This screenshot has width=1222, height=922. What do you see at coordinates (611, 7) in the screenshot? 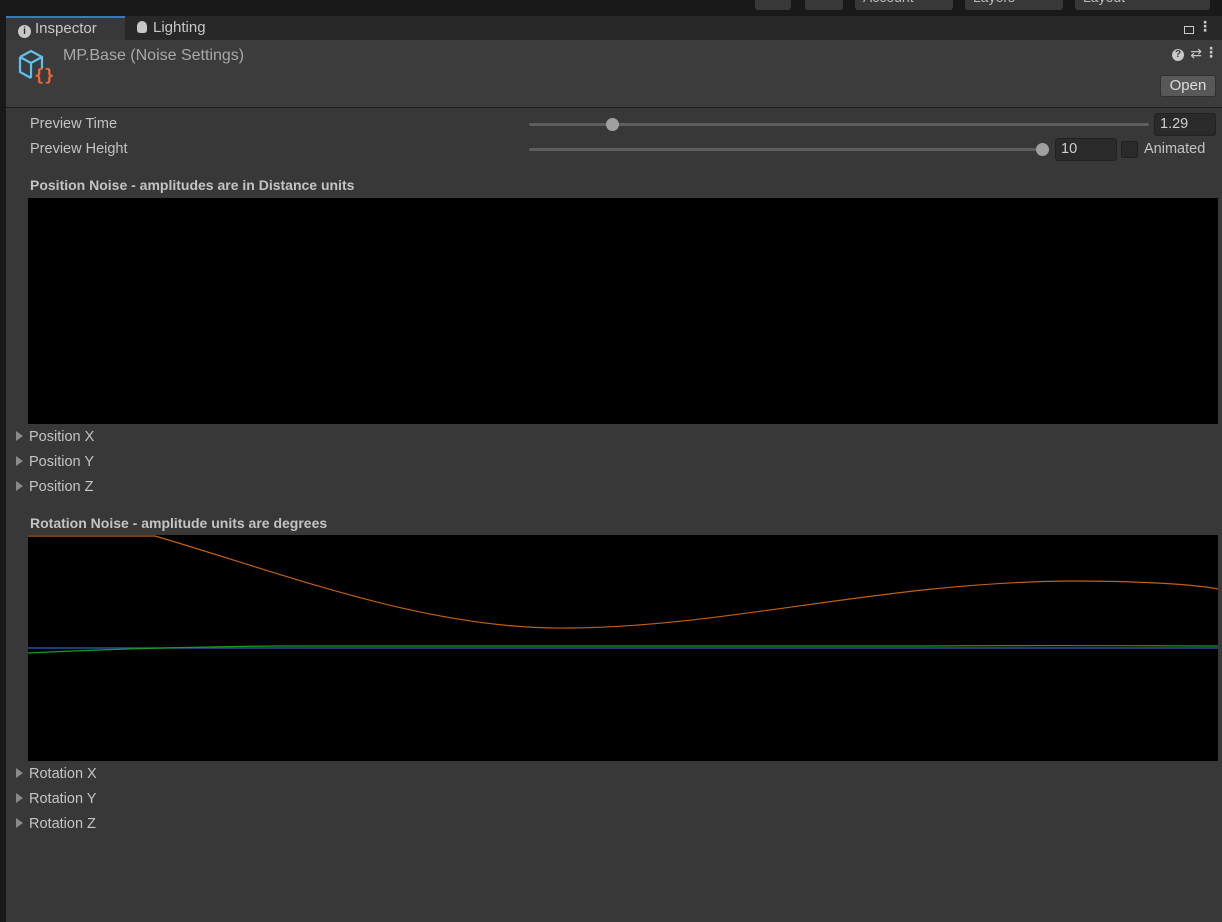
I see `top-toolbar: Account Layers Layout` at bounding box center [611, 7].